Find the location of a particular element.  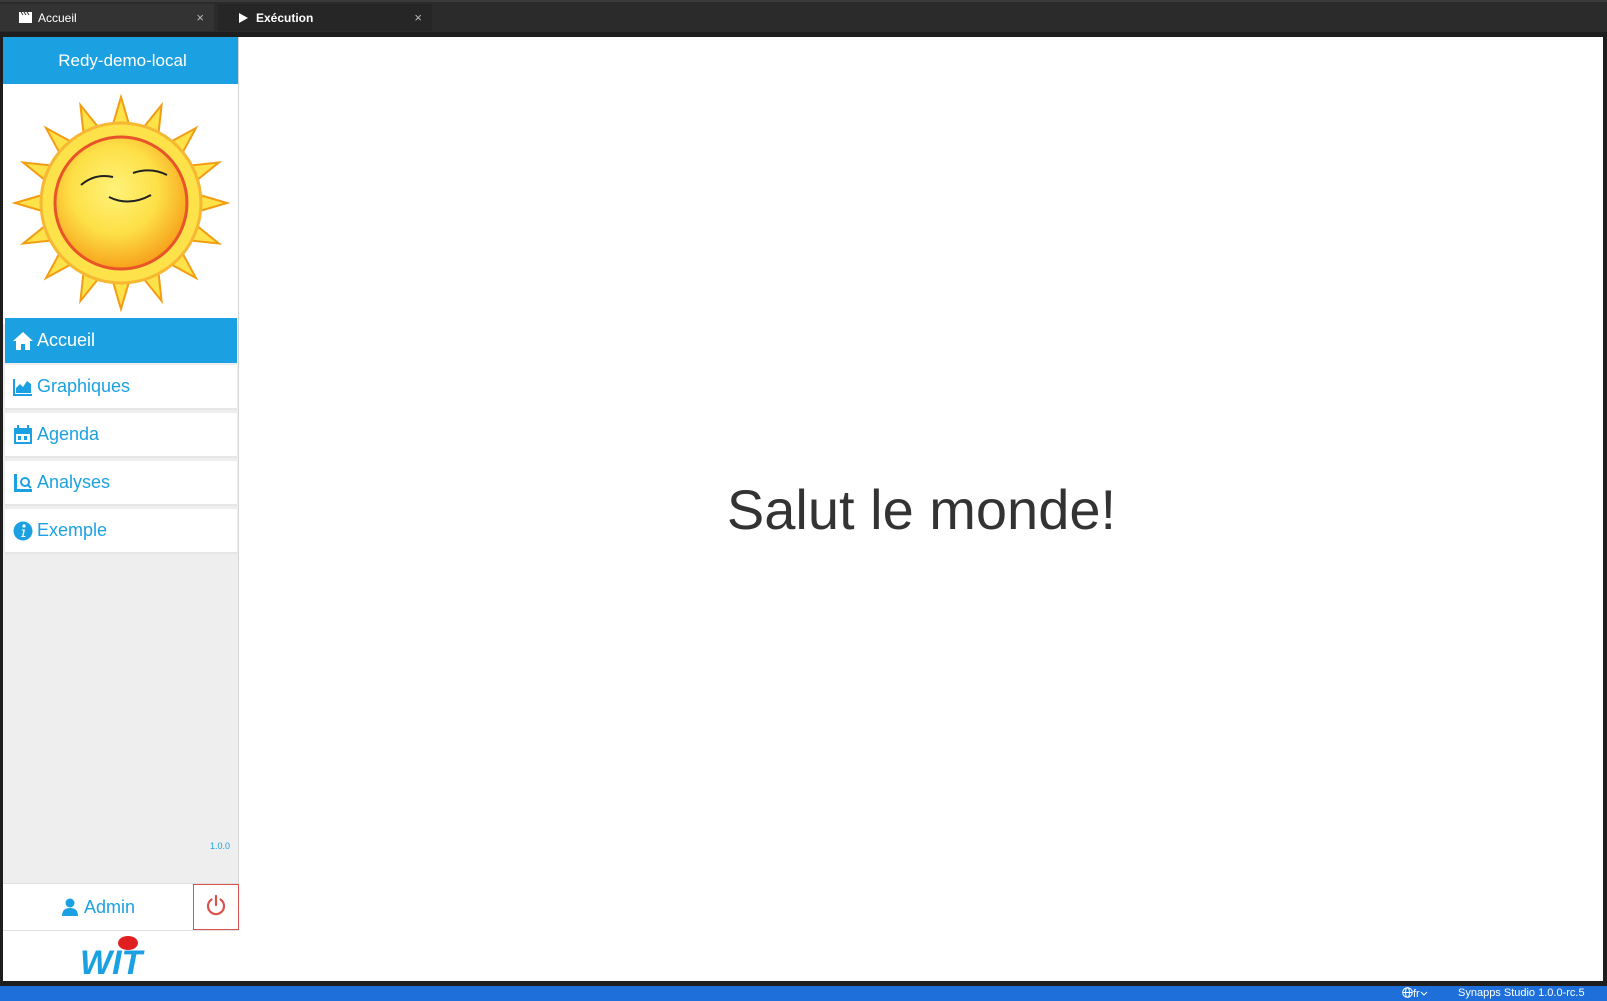

app-title: Redy-demo-local is located at coordinates (120, 60).